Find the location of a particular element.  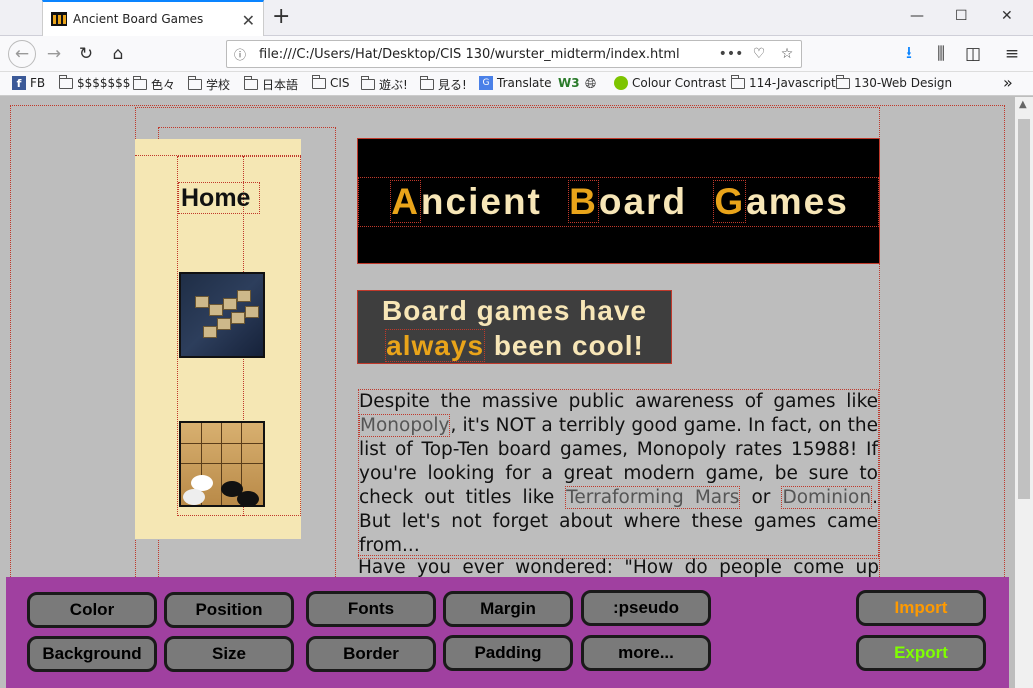

title-word: Board is located at coordinates (627, 201).